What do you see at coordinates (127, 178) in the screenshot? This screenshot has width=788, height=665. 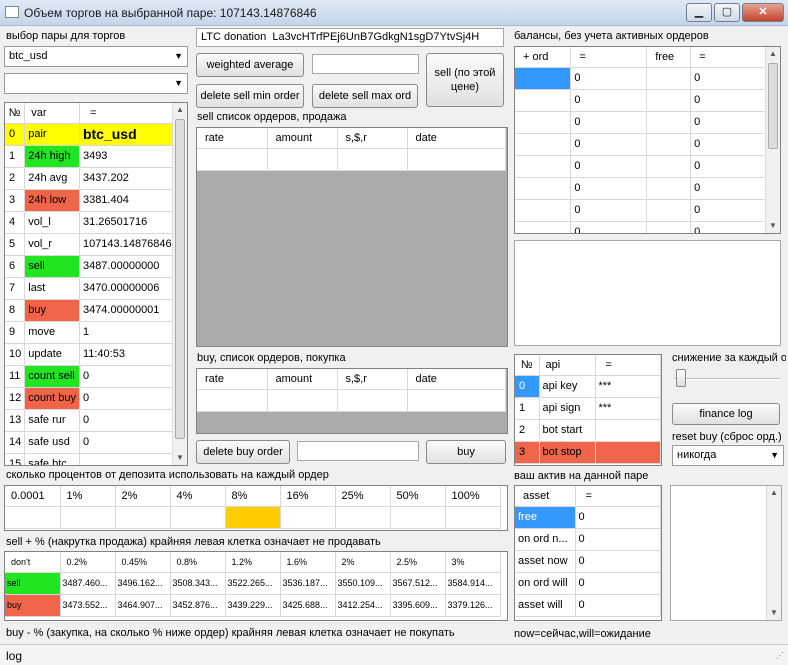 I see `row-value: 3437.202` at bounding box center [127, 178].